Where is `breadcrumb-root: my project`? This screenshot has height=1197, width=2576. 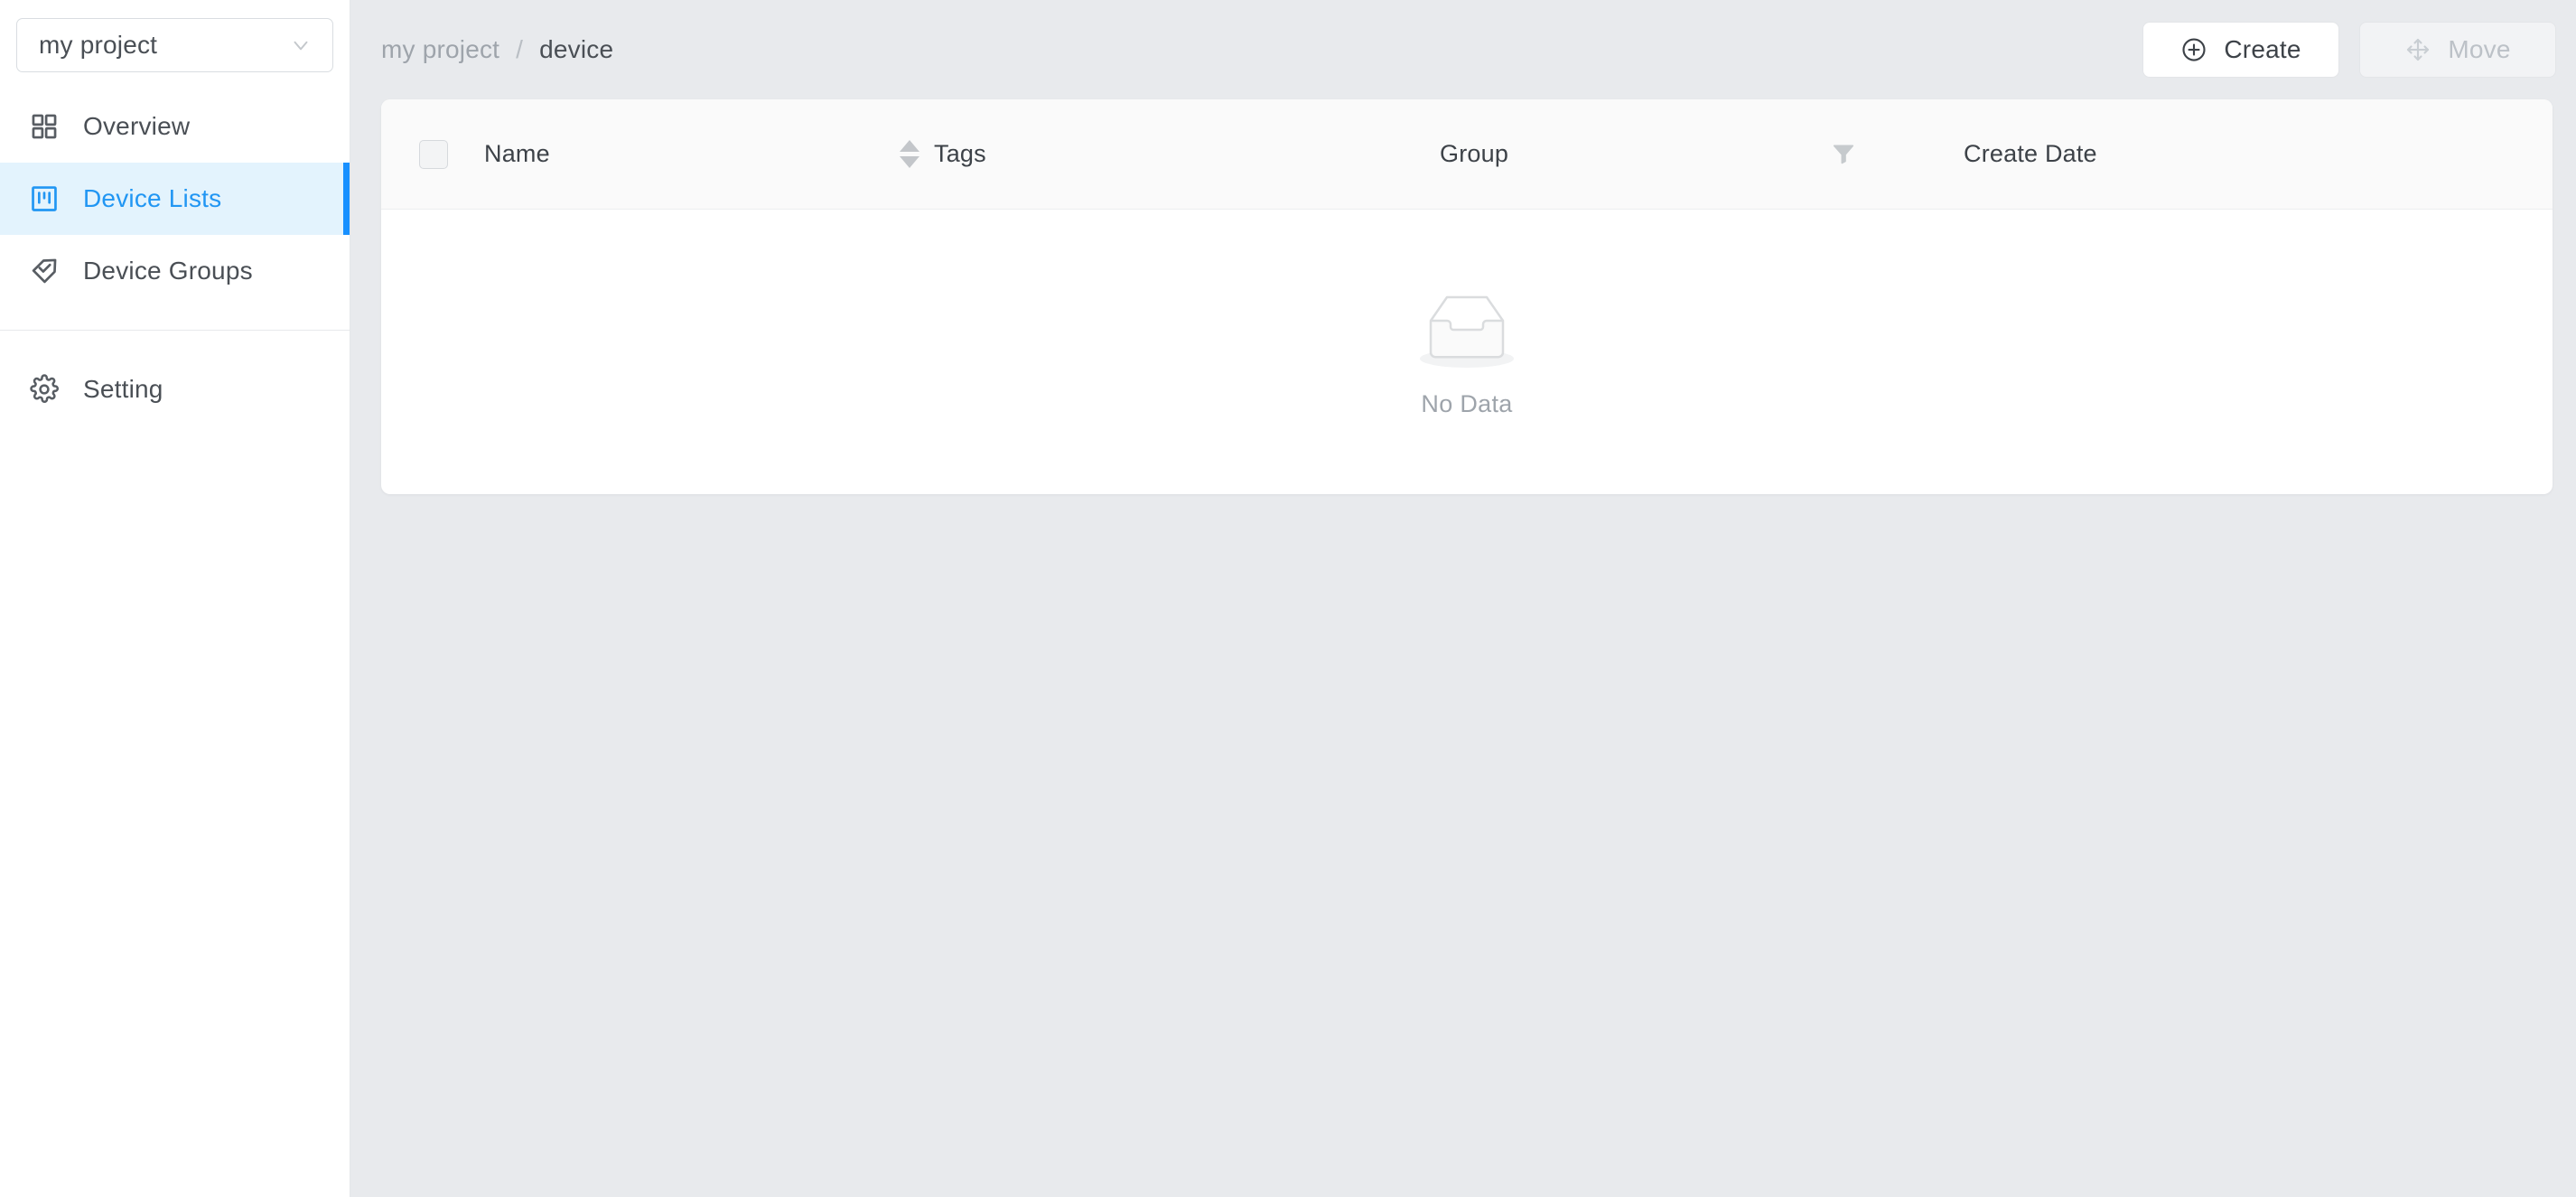
breadcrumb-root: my project is located at coordinates (440, 49).